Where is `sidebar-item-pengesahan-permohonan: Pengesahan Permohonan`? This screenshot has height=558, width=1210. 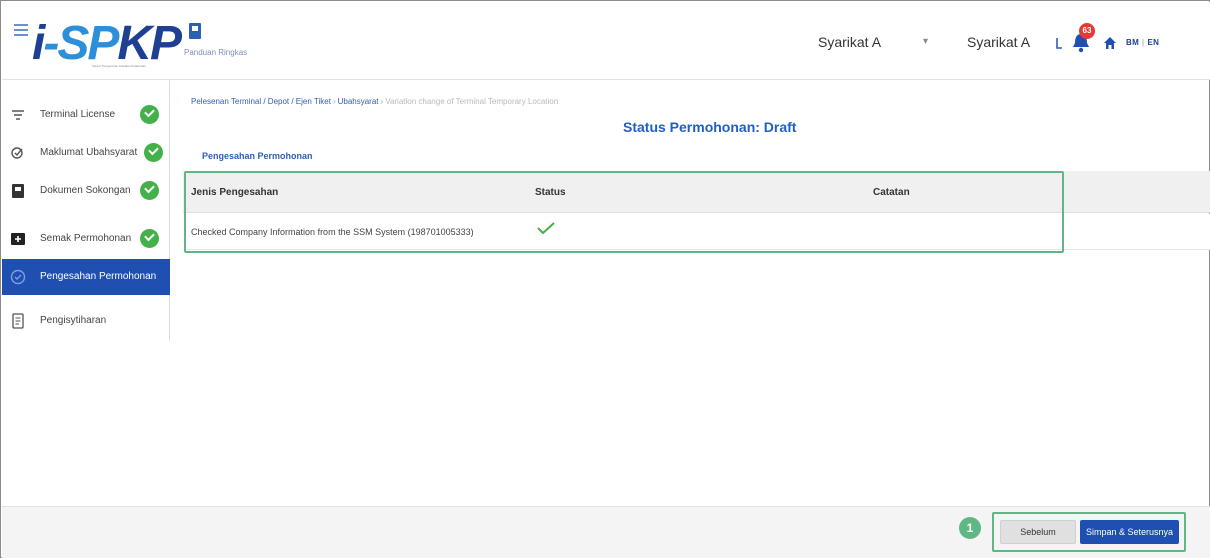 sidebar-item-pengesahan-permohonan: Pengesahan Permohonan is located at coordinates (86, 277).